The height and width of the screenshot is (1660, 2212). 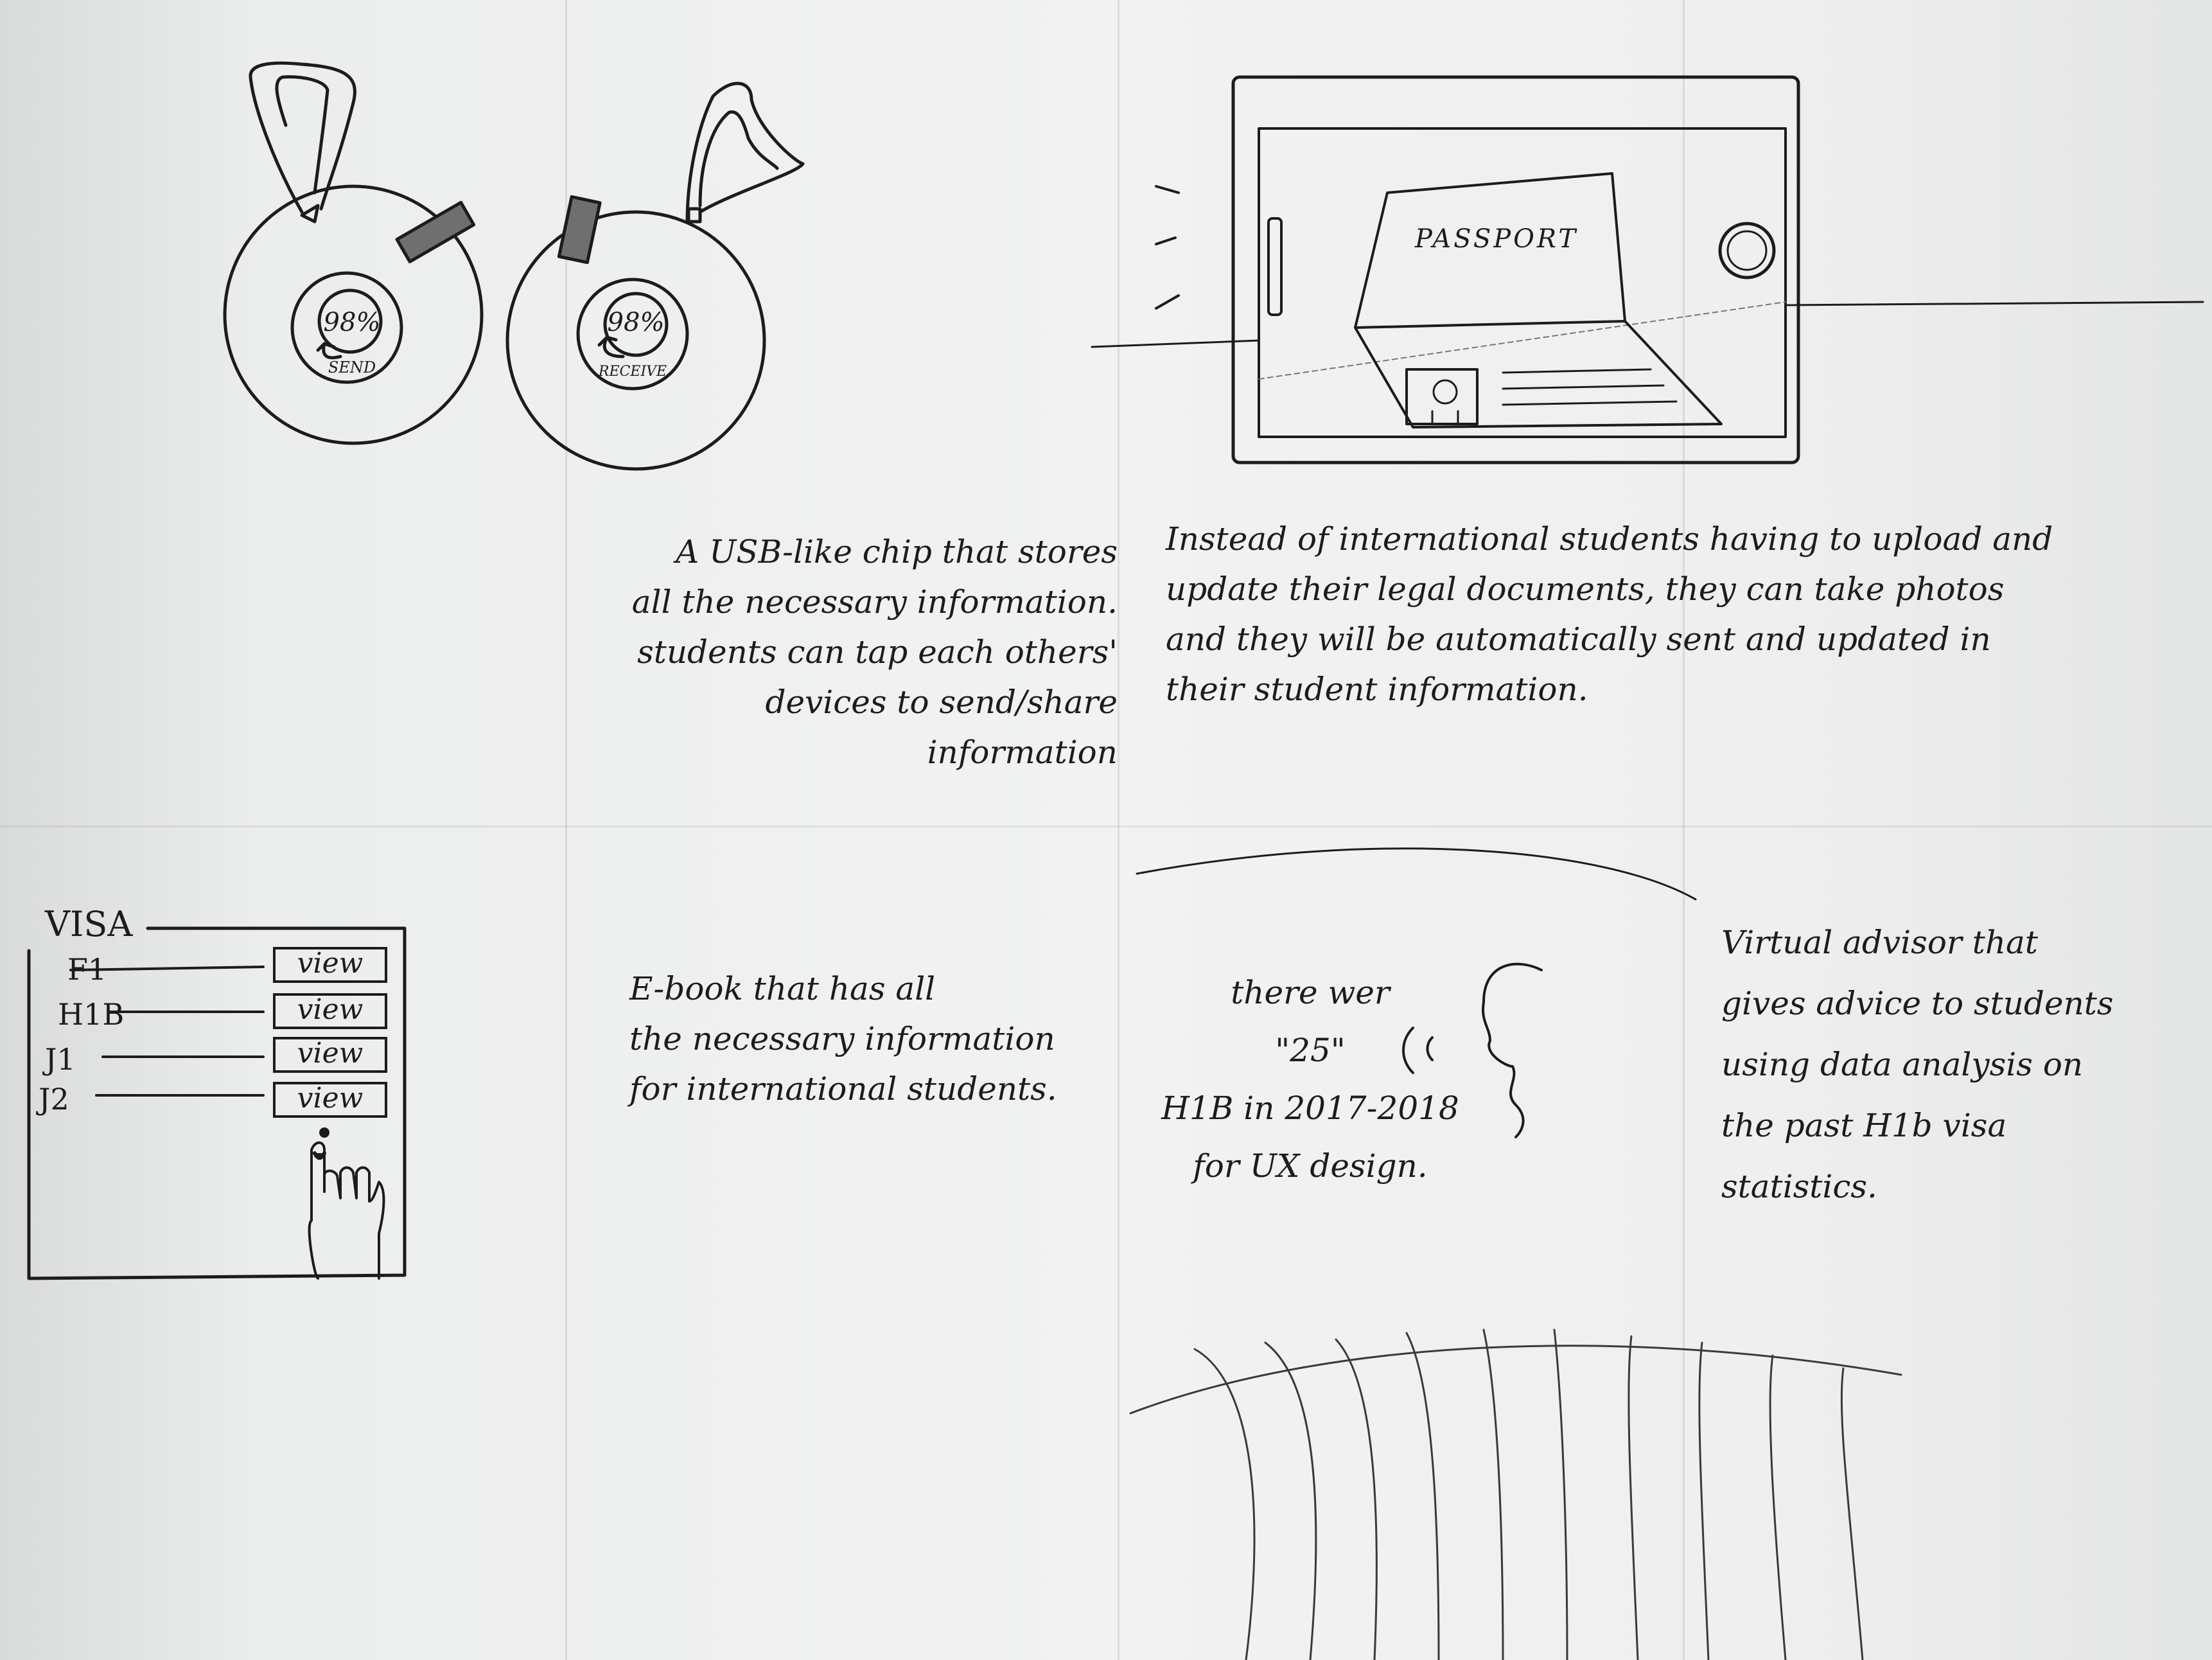 What do you see at coordinates (89, 924) in the screenshot?
I see `visa-heading: VISA` at bounding box center [89, 924].